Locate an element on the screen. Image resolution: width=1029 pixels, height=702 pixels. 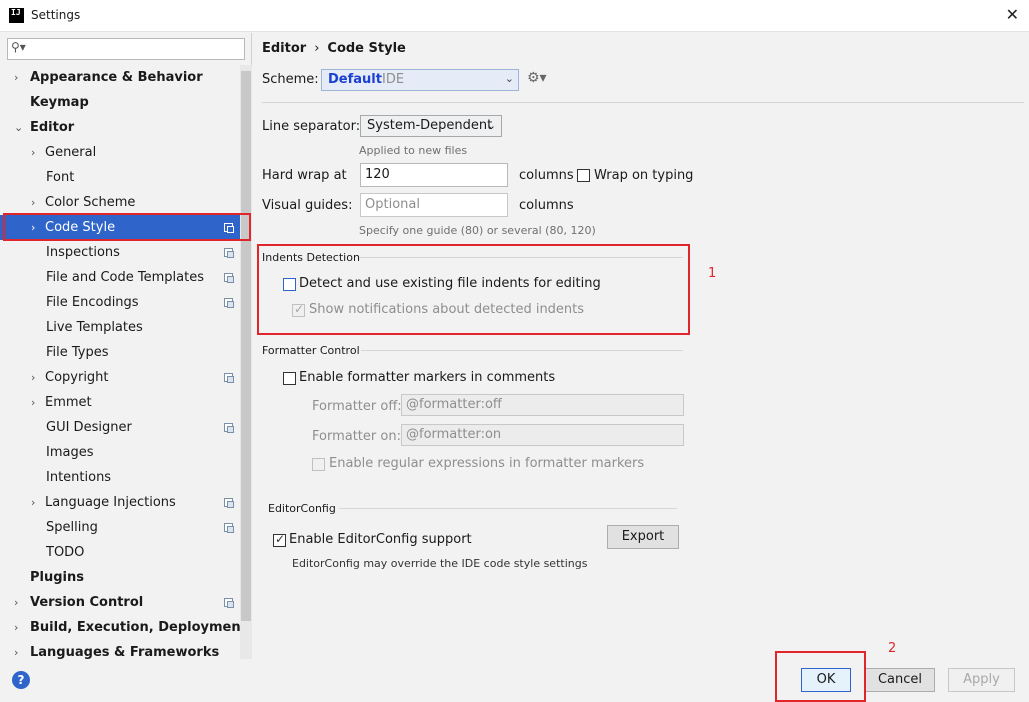
enable-editorconfig-checkbox: ✓ is located at coordinates (279, 539).